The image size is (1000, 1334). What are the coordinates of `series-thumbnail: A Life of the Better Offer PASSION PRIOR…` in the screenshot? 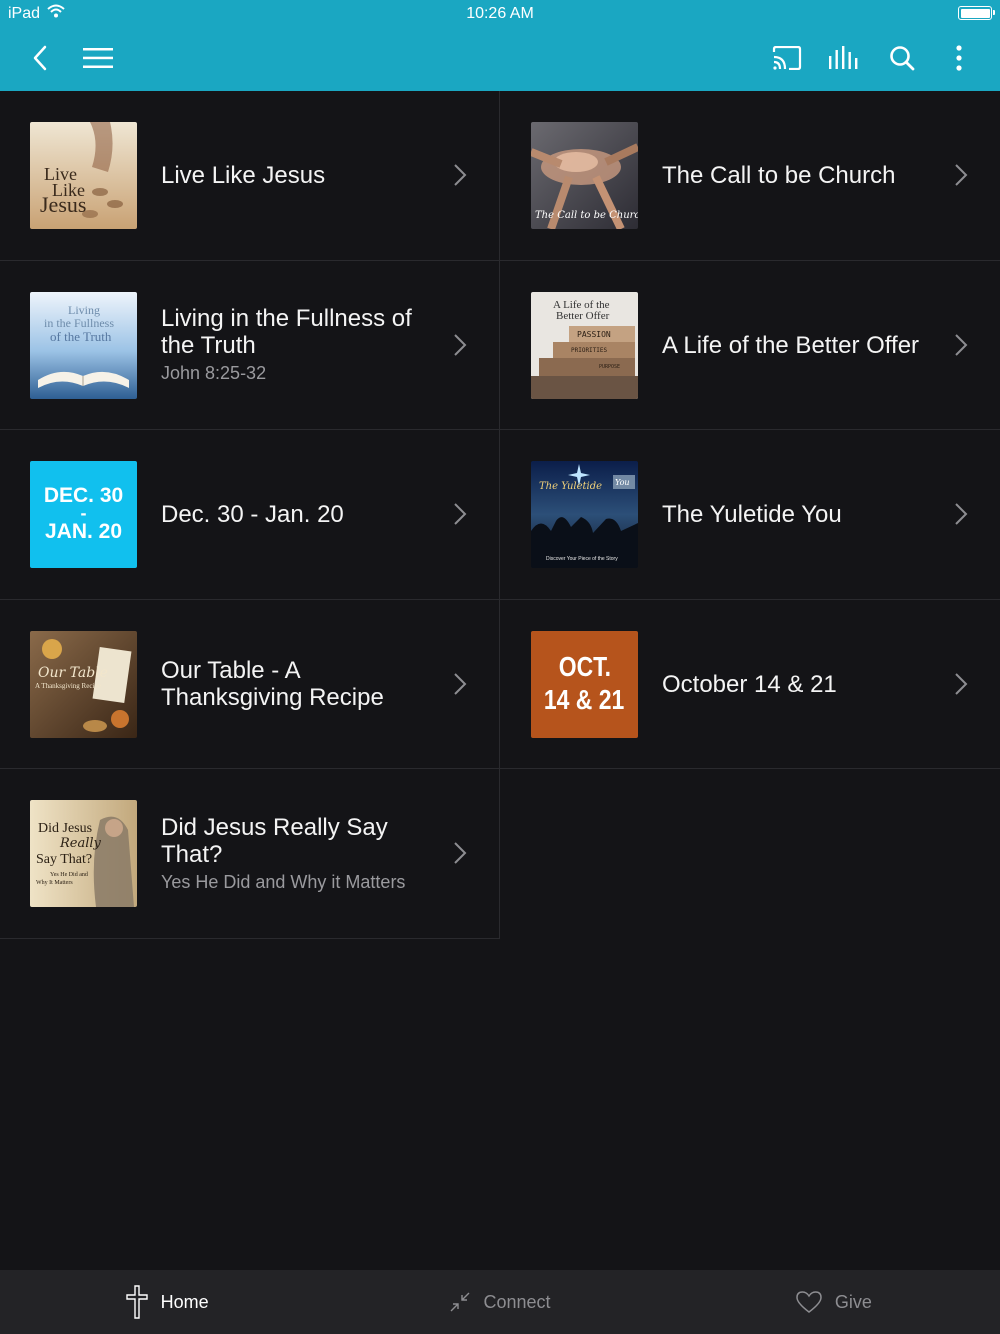 It's located at (584, 345).